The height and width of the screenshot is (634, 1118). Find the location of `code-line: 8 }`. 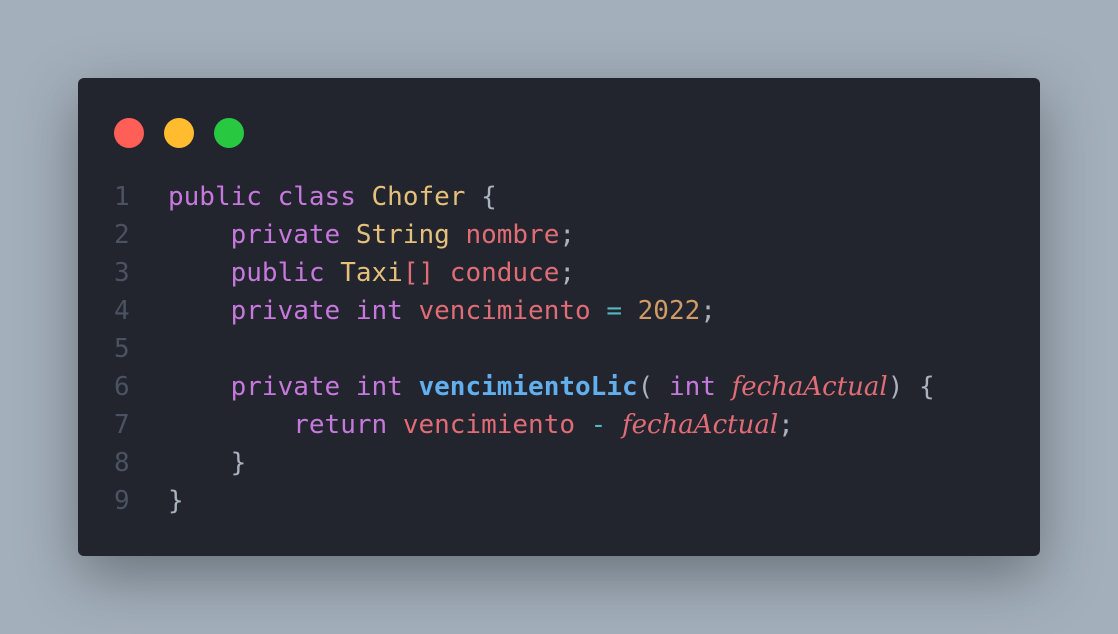

code-line: 8 } is located at coordinates (559, 463).